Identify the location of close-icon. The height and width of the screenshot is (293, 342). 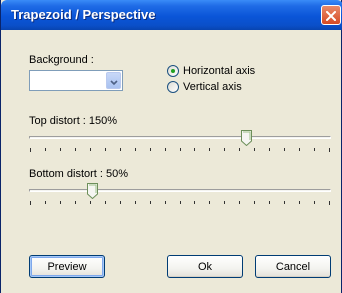
(331, 15).